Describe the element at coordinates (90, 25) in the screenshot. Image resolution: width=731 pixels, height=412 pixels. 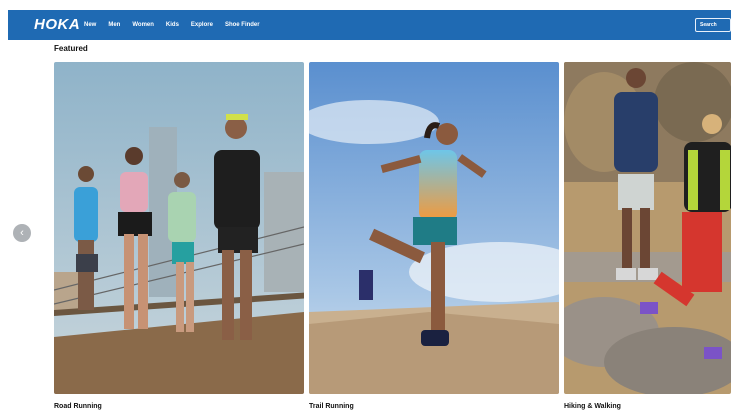
I see `nav-item-new: New` at that location.